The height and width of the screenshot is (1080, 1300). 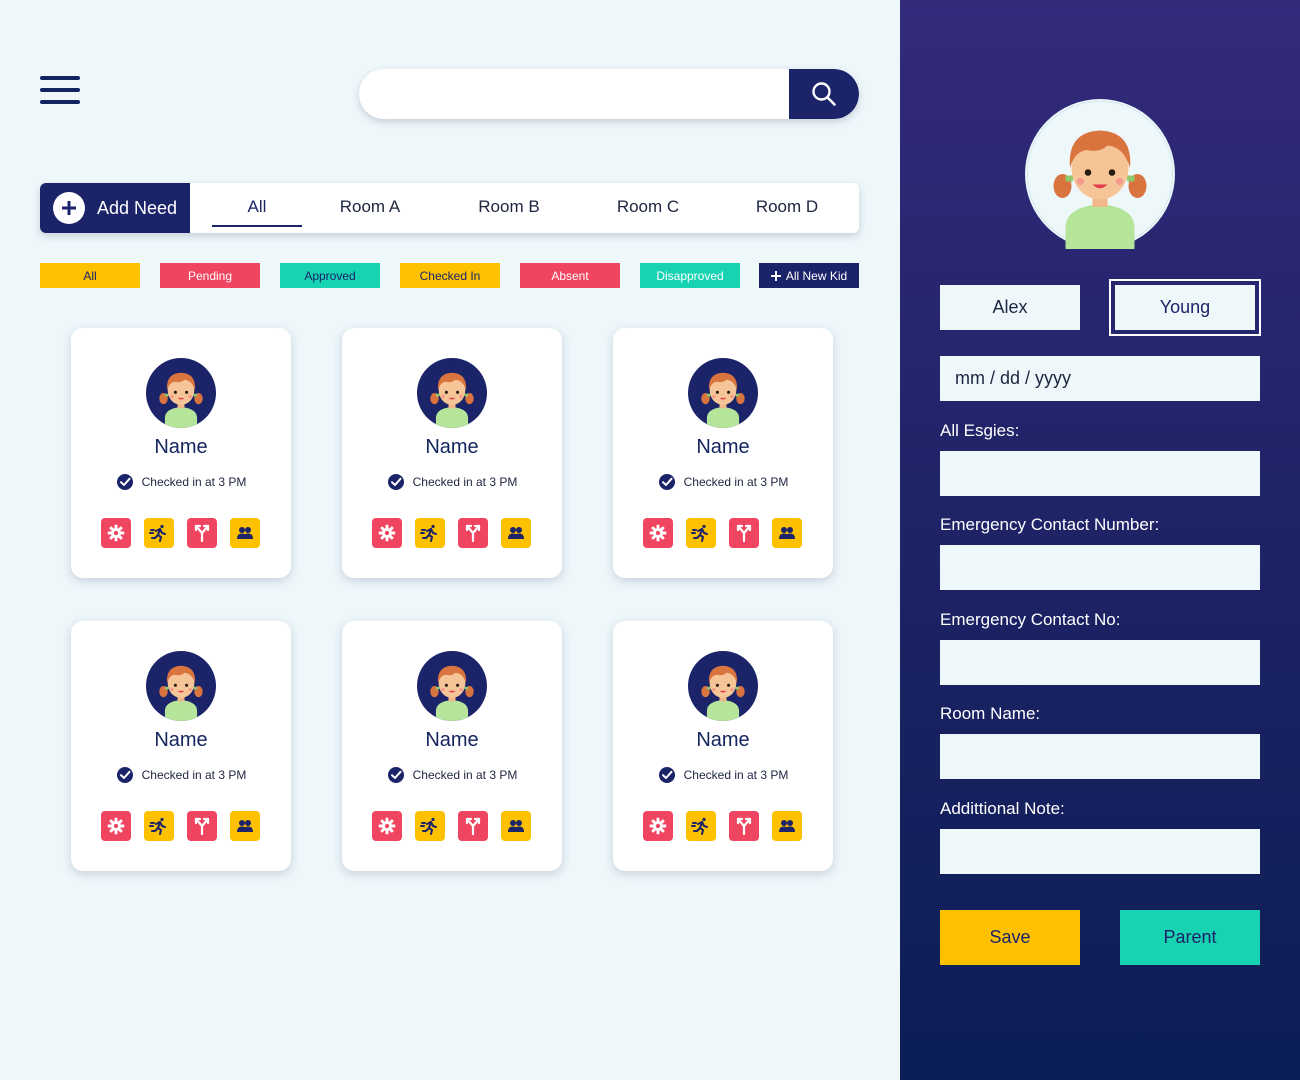 What do you see at coordinates (210, 275) in the screenshot?
I see `filter-pending: Pending` at bounding box center [210, 275].